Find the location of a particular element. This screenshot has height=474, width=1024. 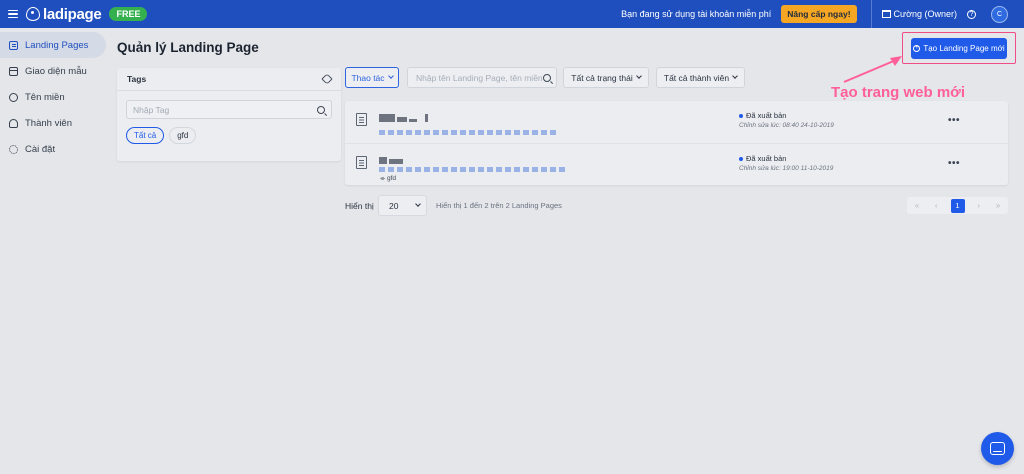

sidebar-item-settings: Cài đặt is located at coordinates (55, 149).